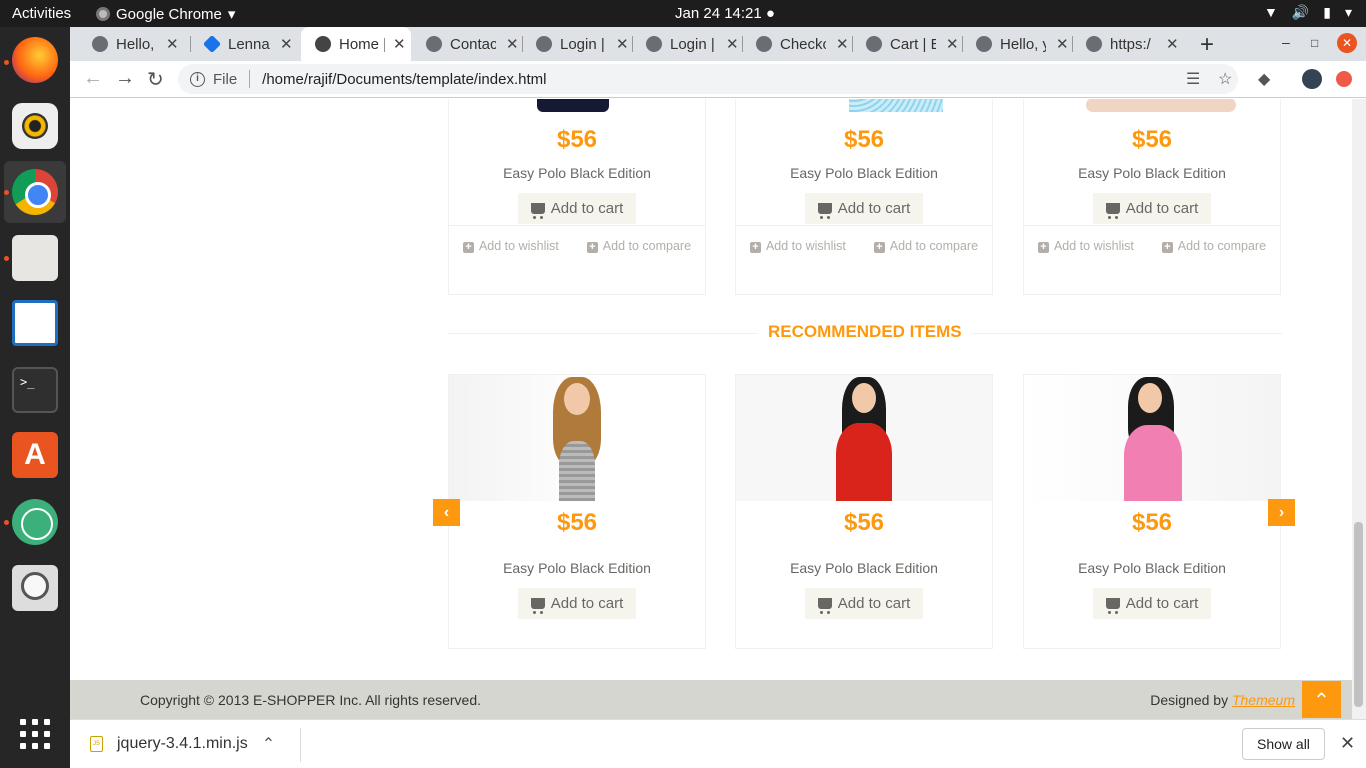 This screenshot has height=768, width=1366. I want to click on translate-icon: ☰, so click(1193, 79).